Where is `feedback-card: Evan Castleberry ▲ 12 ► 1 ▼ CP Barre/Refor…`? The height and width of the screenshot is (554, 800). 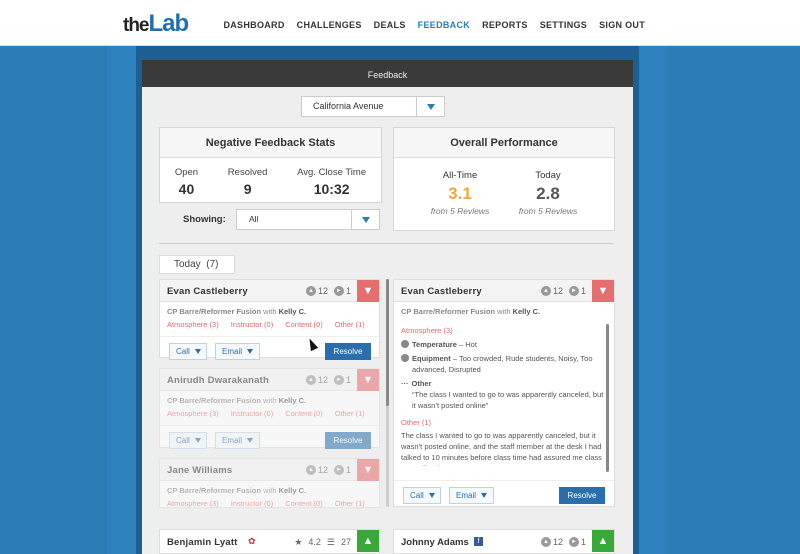 feedback-card: Evan Castleberry ▲ 12 ► 1 ▼ CP Barre/Refor… is located at coordinates (269, 319).